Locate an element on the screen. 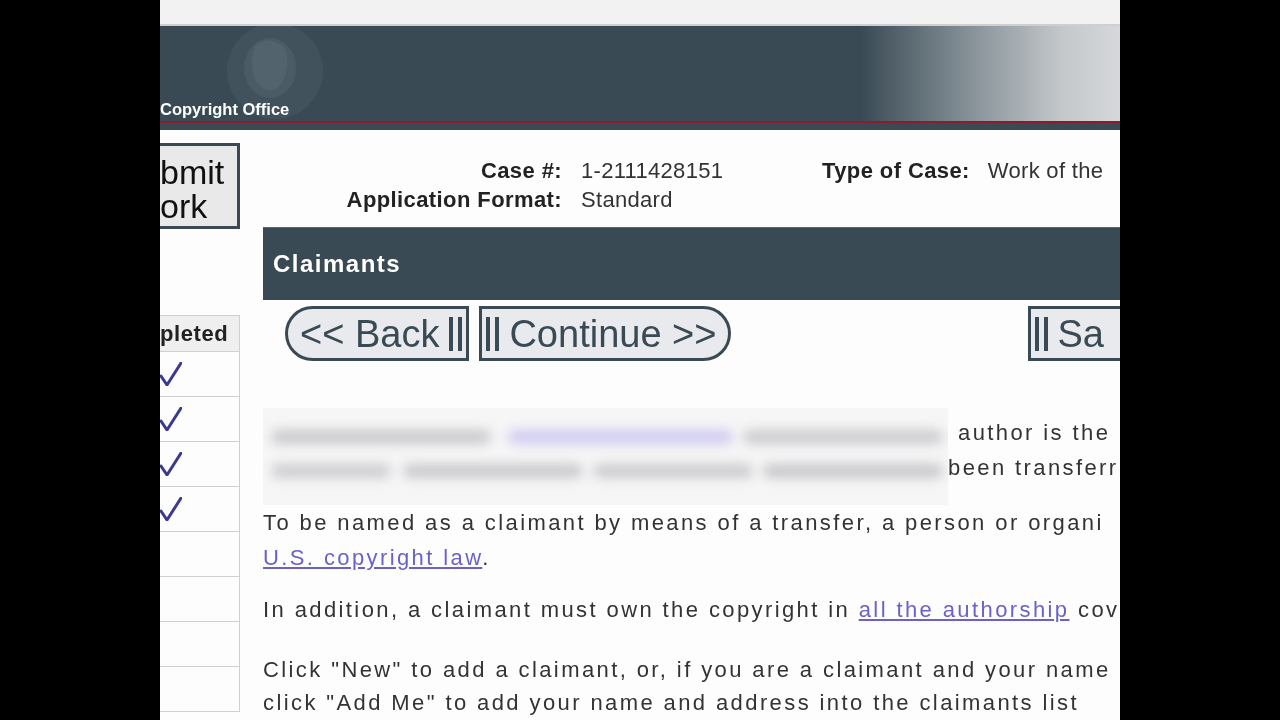  paragraph-text: Click "New" to add a claimant, or, if you are a claimant and your name click "Add Me" to add your name and address into the claimants list is located at coordinates (687, 686).